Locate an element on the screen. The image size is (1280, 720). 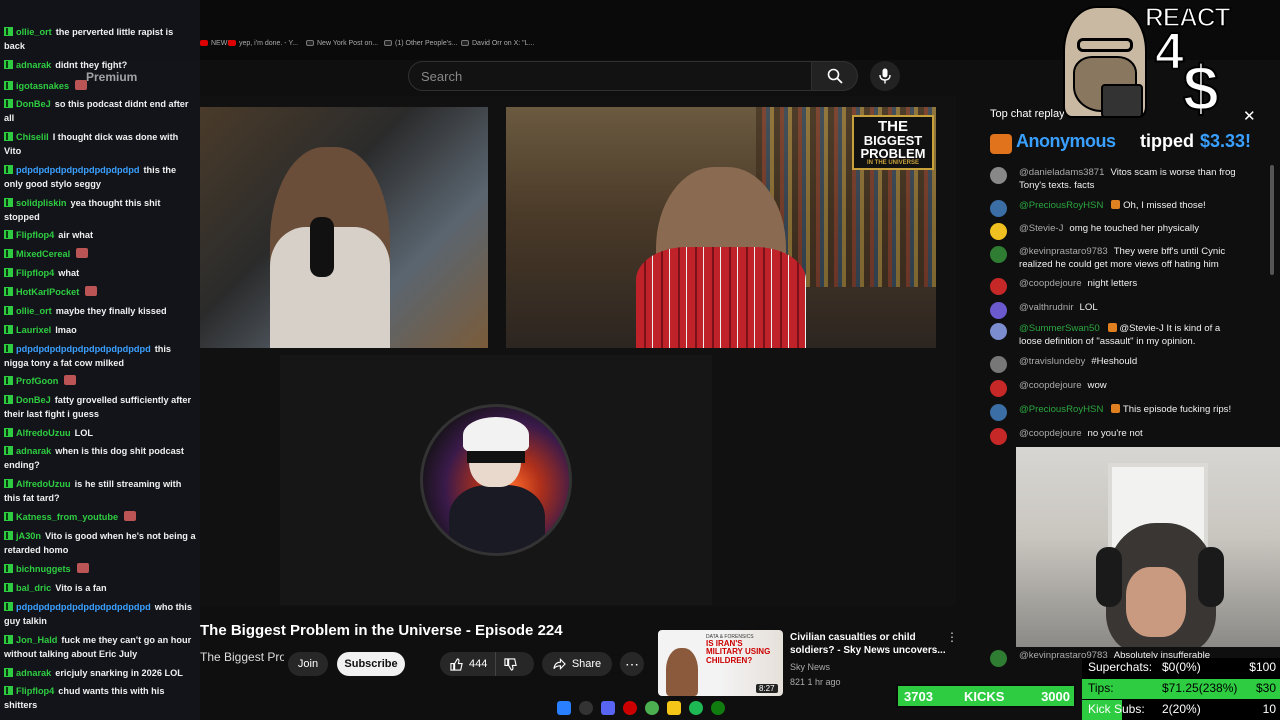
live-chat-text: no you're not is located at coordinates (1115, 433).